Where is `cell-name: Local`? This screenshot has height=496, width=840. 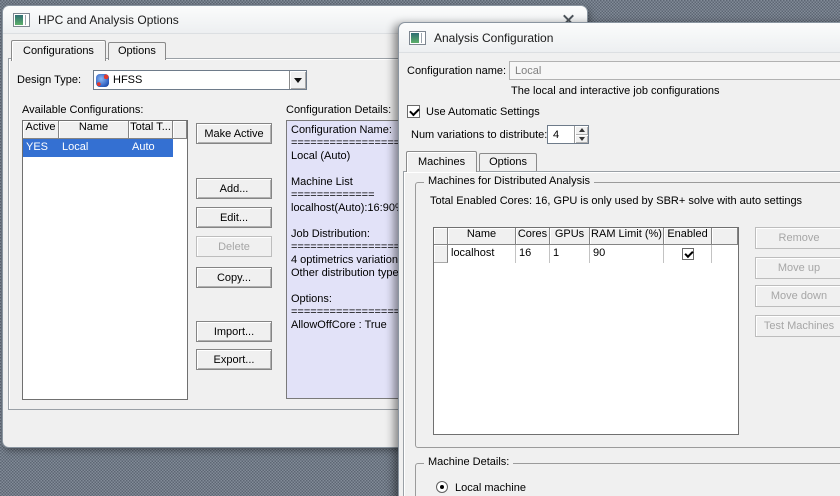
cell-name: Local is located at coordinates (94, 148).